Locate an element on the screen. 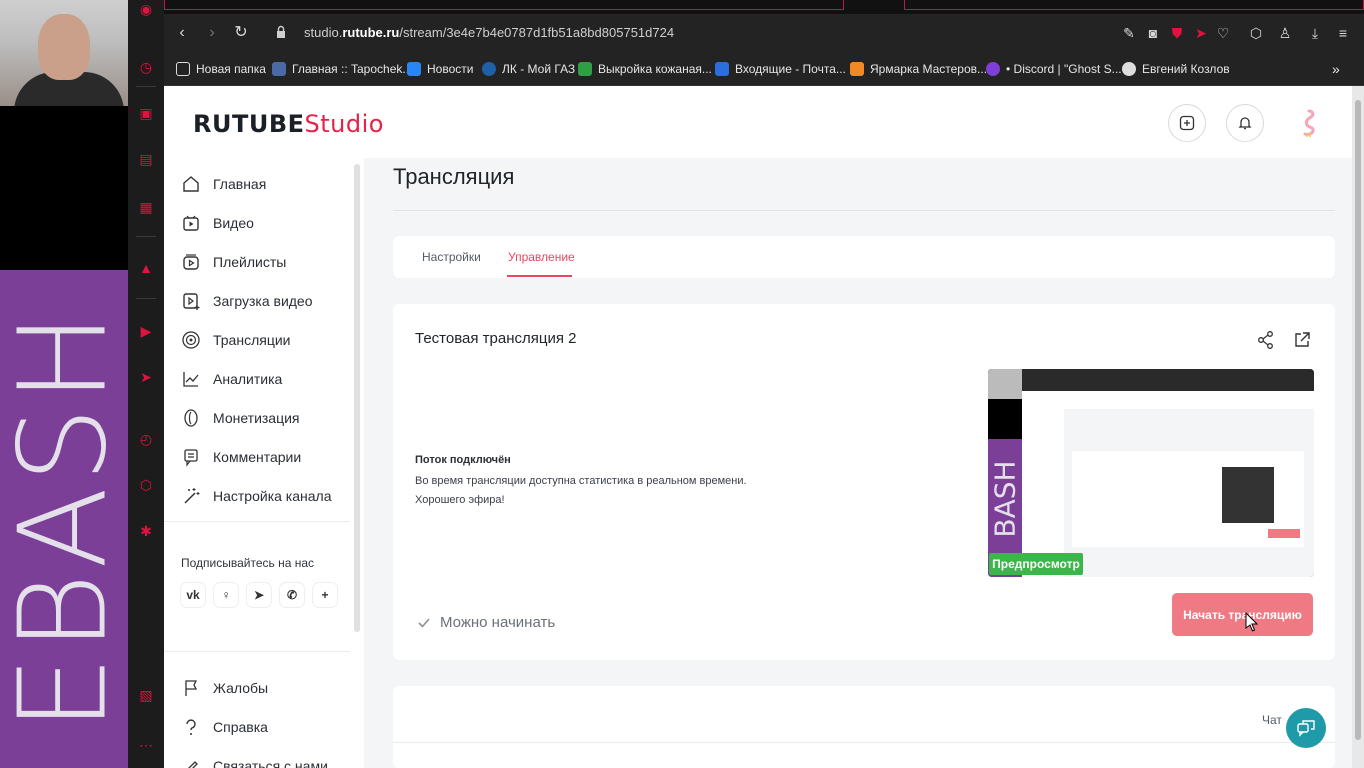 The height and width of the screenshot is (768, 1364). sidebar-item-label: Главная is located at coordinates (240, 184).